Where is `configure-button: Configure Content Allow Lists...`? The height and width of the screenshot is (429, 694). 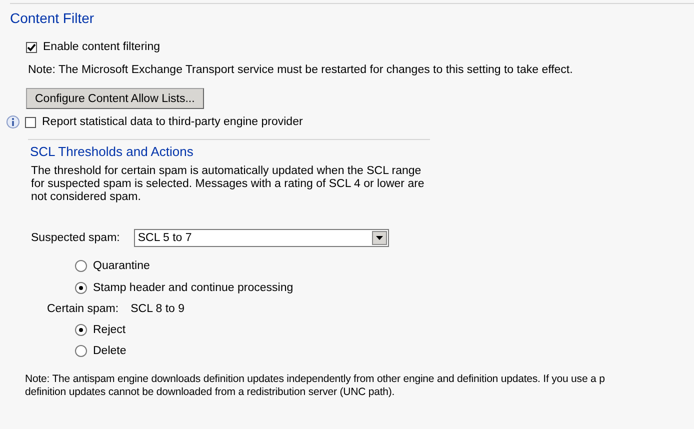 configure-button: Configure Content Allow Lists... is located at coordinates (115, 98).